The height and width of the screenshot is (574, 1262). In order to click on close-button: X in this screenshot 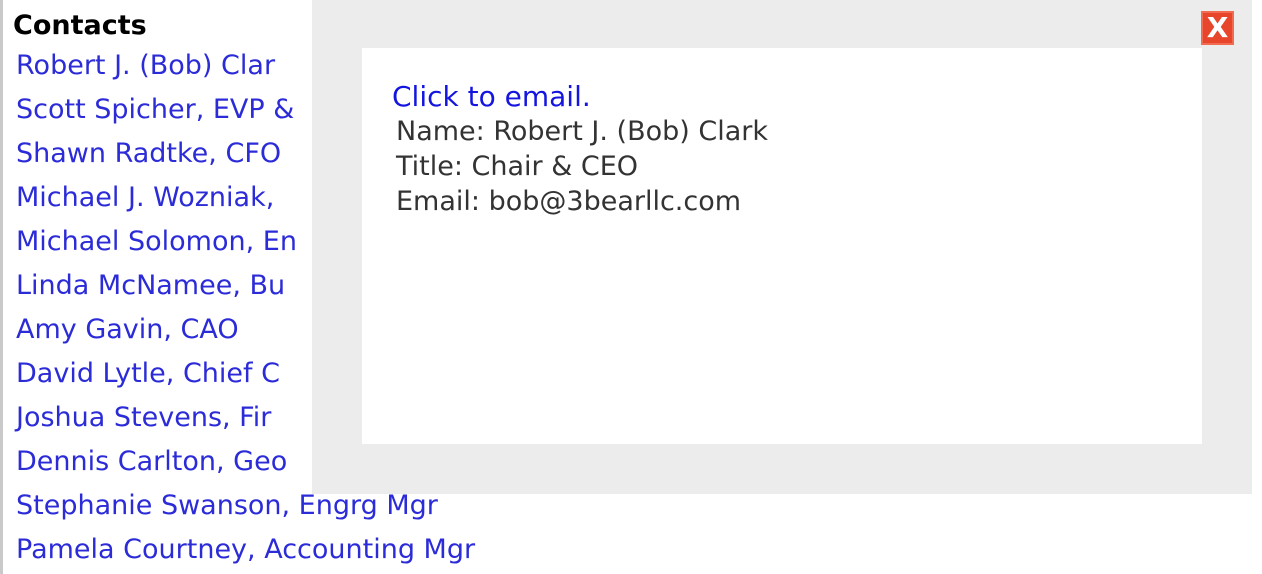, I will do `click(1217, 28)`.